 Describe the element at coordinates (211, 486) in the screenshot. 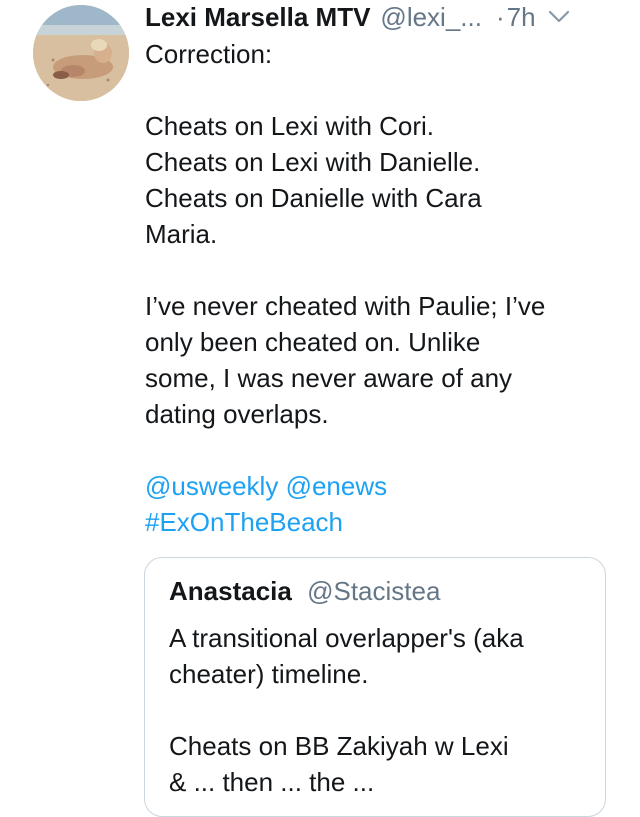

I see `mention-usweekly-link: @usweekly` at that location.